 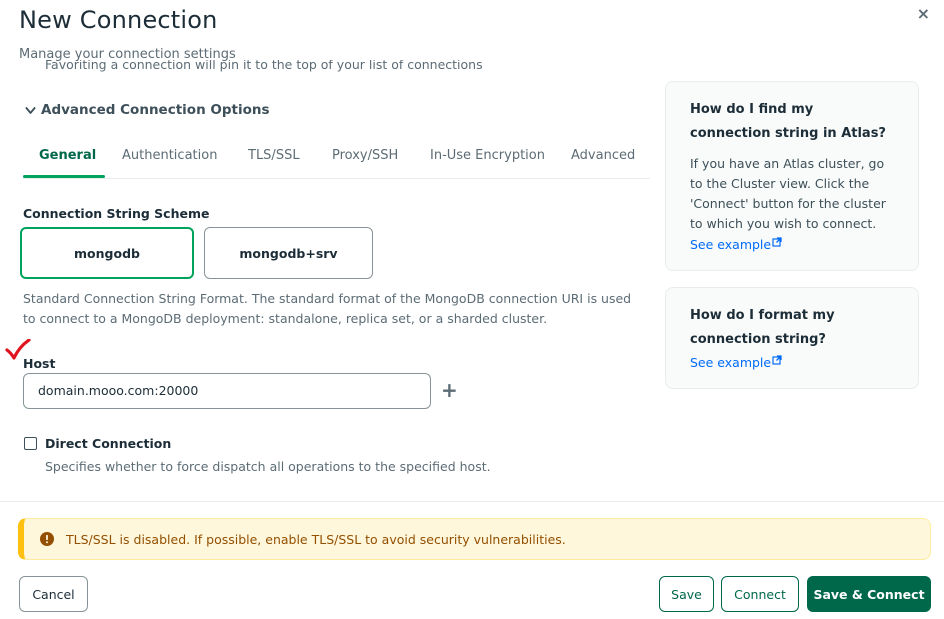 I want to click on scheme-mongodb-srv-button: mongodb+srv, so click(x=288, y=253).